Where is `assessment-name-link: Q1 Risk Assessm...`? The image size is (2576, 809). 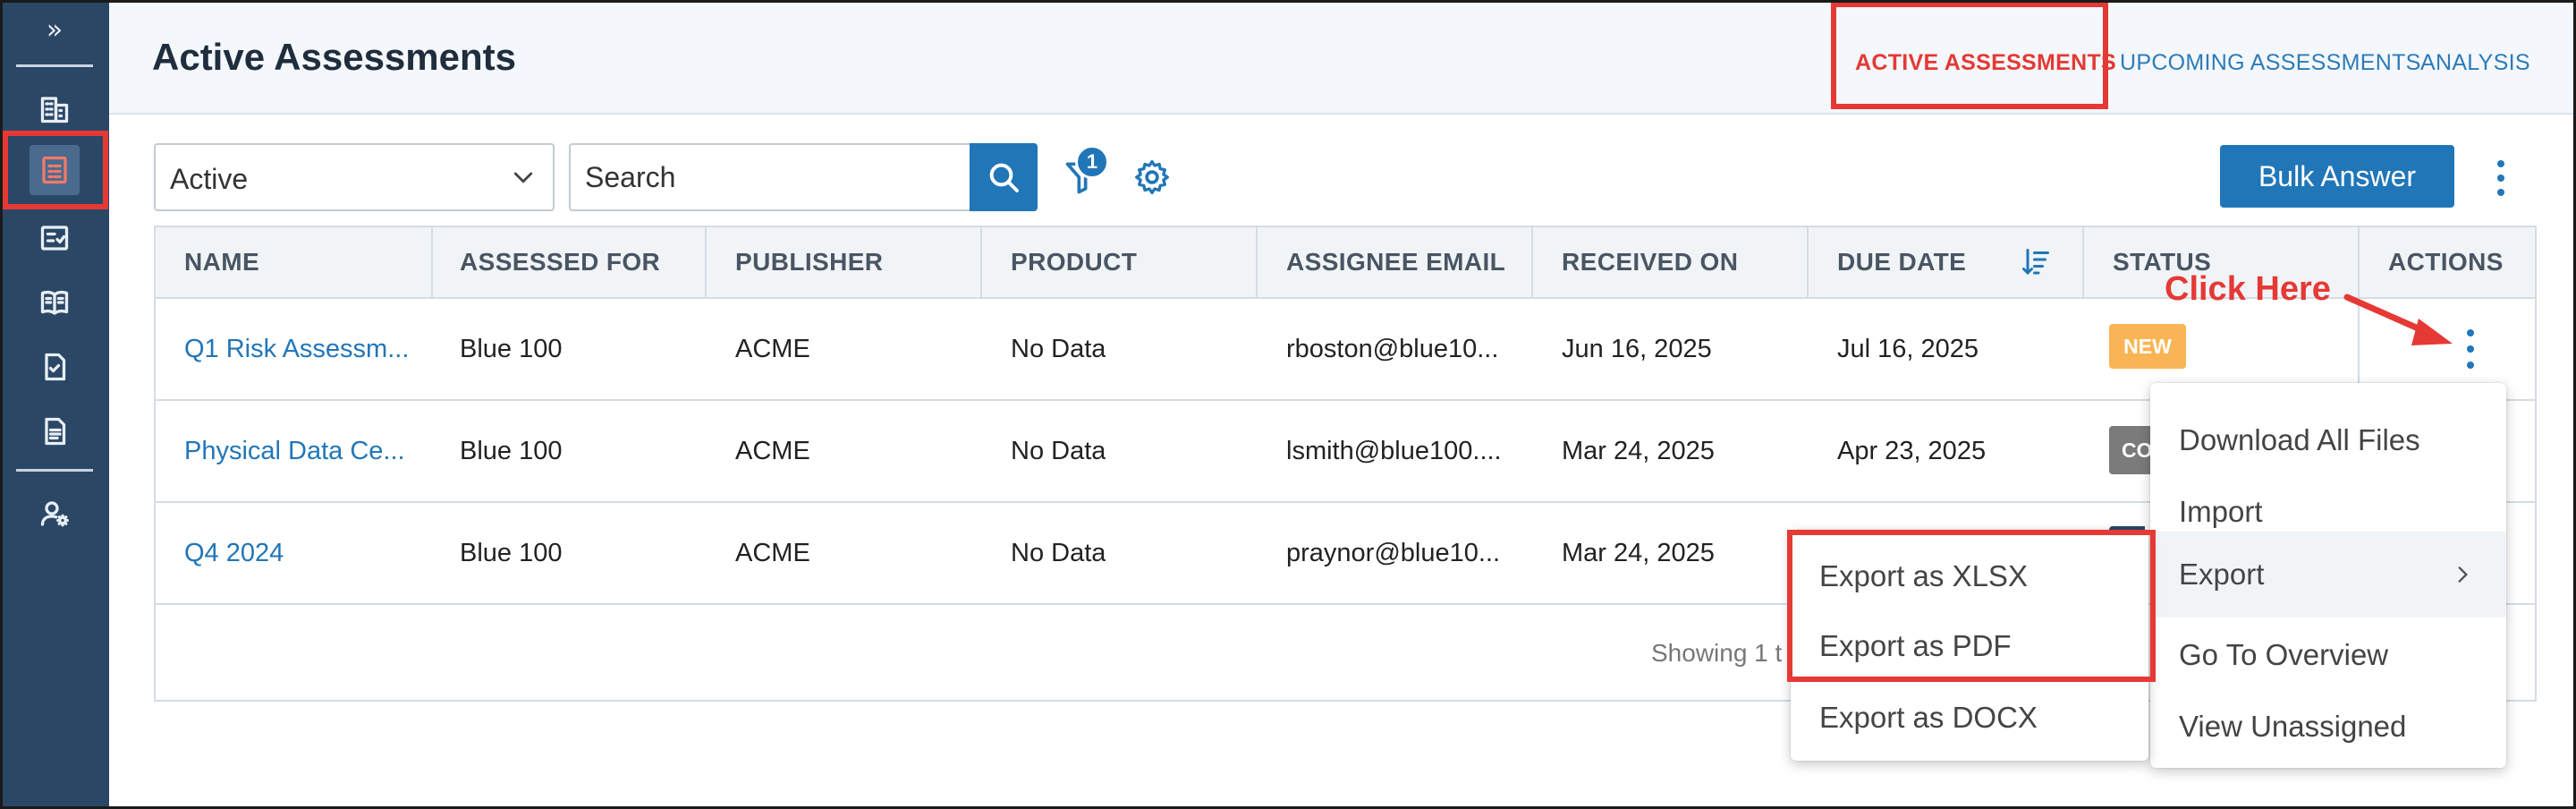 assessment-name-link: Q1 Risk Assessm... is located at coordinates (290, 349).